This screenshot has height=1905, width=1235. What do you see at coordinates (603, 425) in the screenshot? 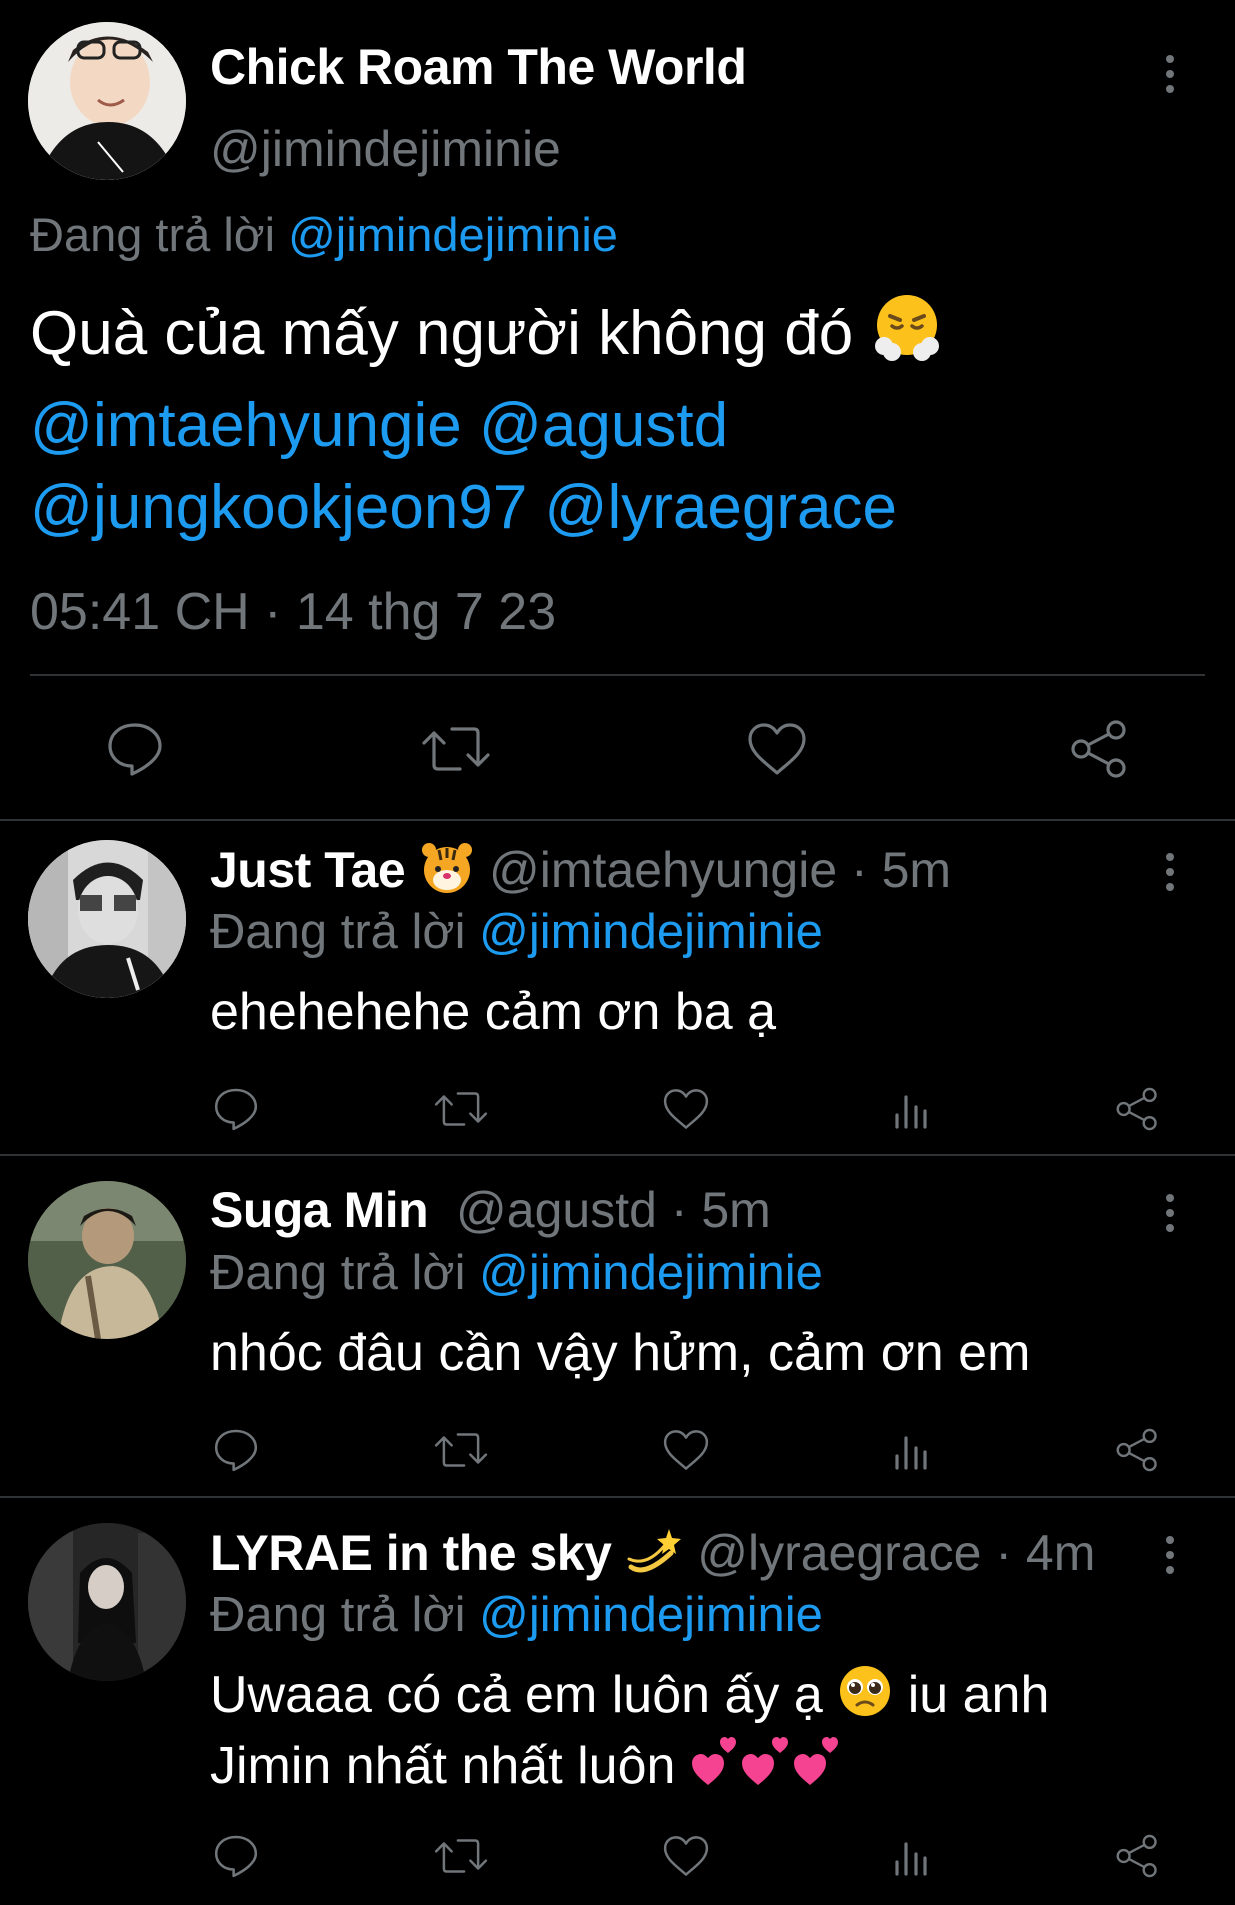
I see `mention-link: @agustd` at bounding box center [603, 425].